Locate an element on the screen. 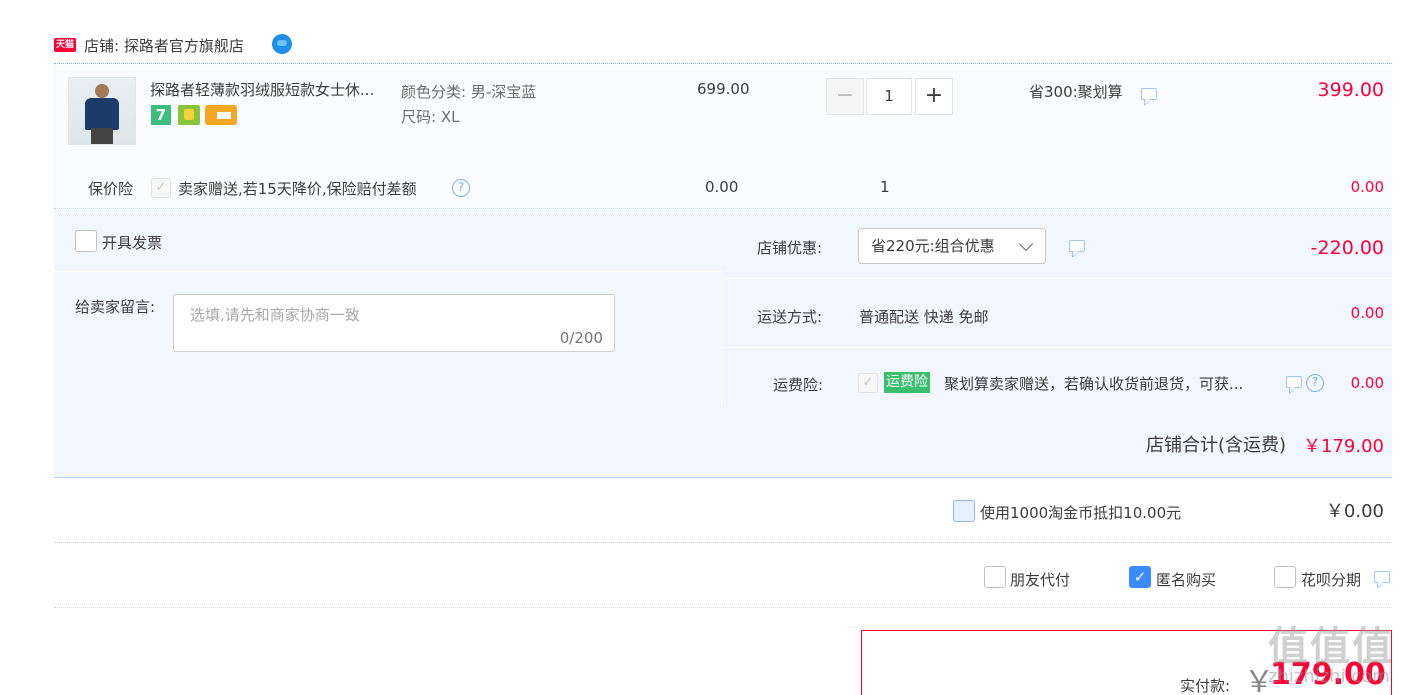 Image resolution: width=1420 pixels, height=695 pixels. shipping-amount: 0.00 is located at coordinates (1367, 313).